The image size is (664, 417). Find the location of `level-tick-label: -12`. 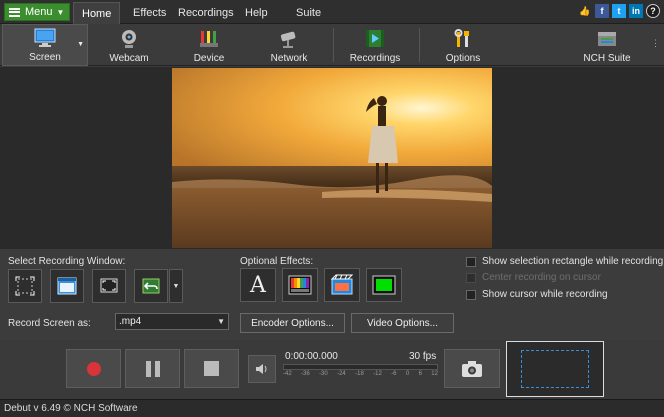

level-tick-label: -12 is located at coordinates (377, 374).